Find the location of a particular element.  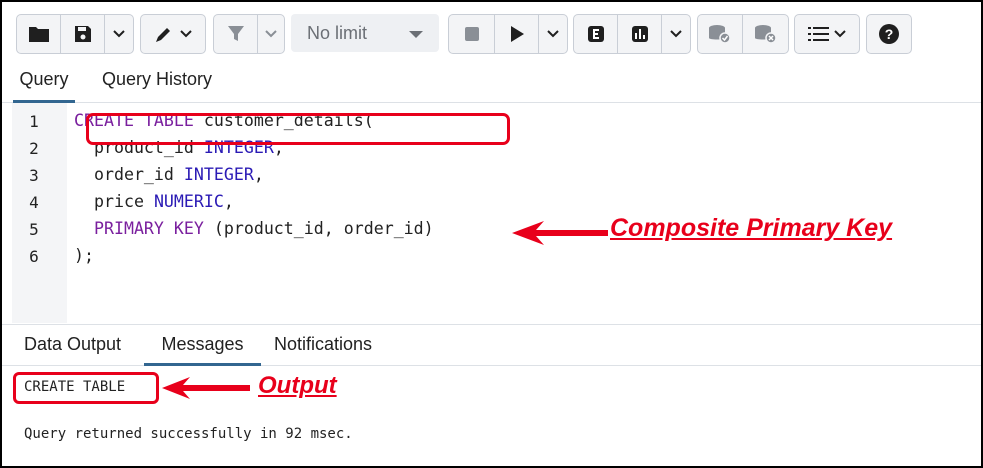

line-number: 5 is located at coordinates (34, 229).